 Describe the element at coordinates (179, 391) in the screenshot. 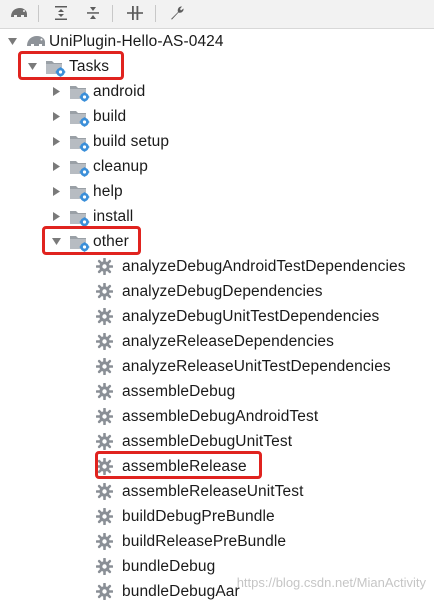

I see `tree-item-label: assembleDebug` at that location.